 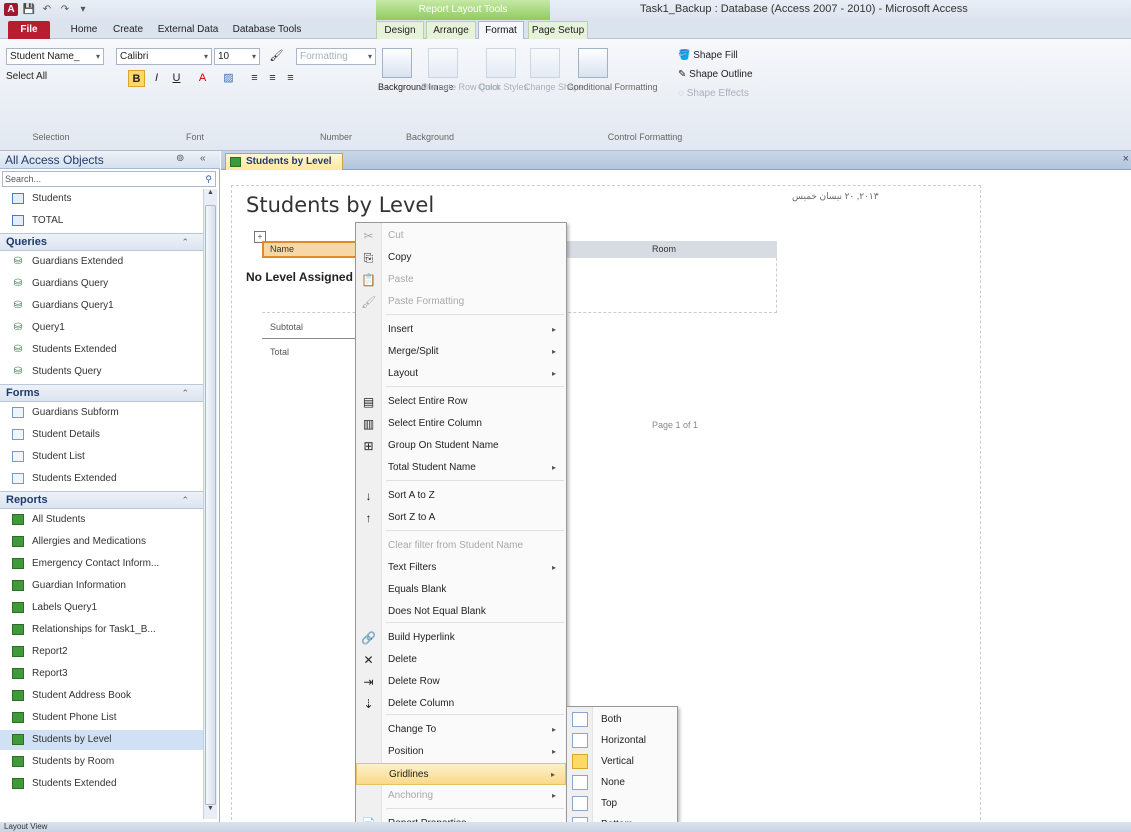 What do you see at coordinates (176, 78) in the screenshot?
I see `underline-button: U` at bounding box center [176, 78].